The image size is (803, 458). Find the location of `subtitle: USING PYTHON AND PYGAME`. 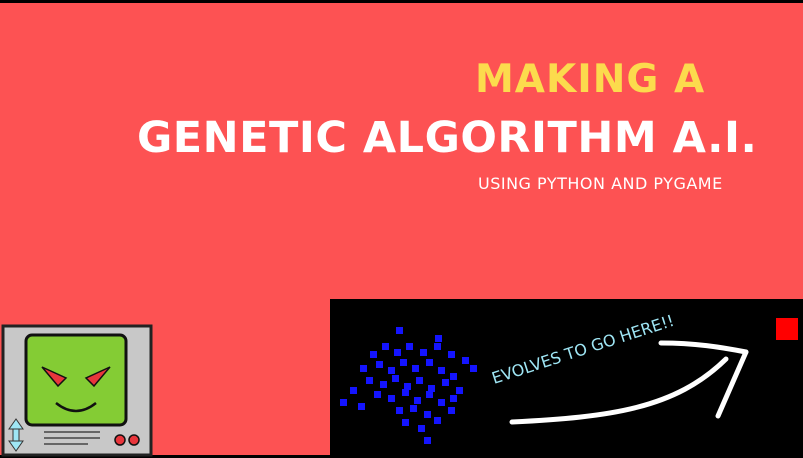

subtitle: USING PYTHON AND PYGAME is located at coordinates (600, 183).